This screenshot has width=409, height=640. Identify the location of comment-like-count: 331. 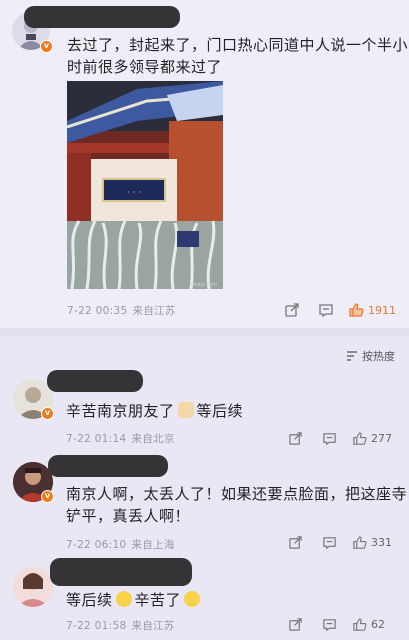
(381, 542).